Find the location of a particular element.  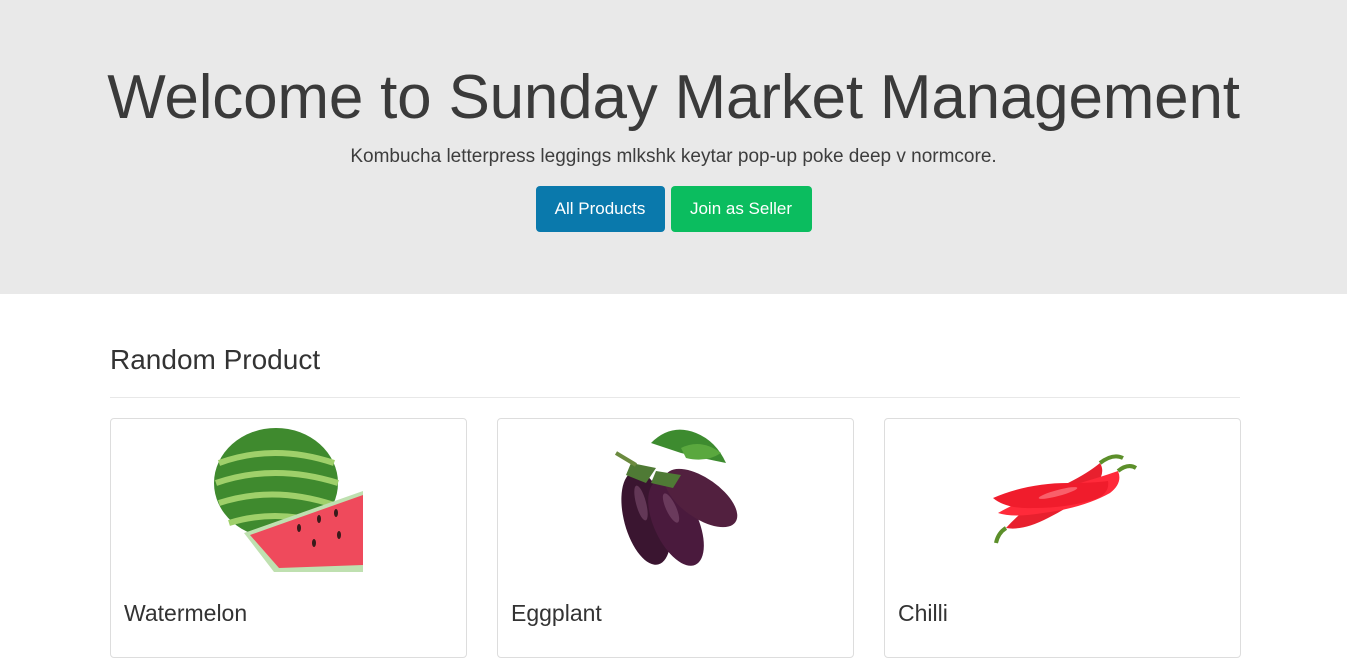

all-products-button: All Products is located at coordinates (600, 209).